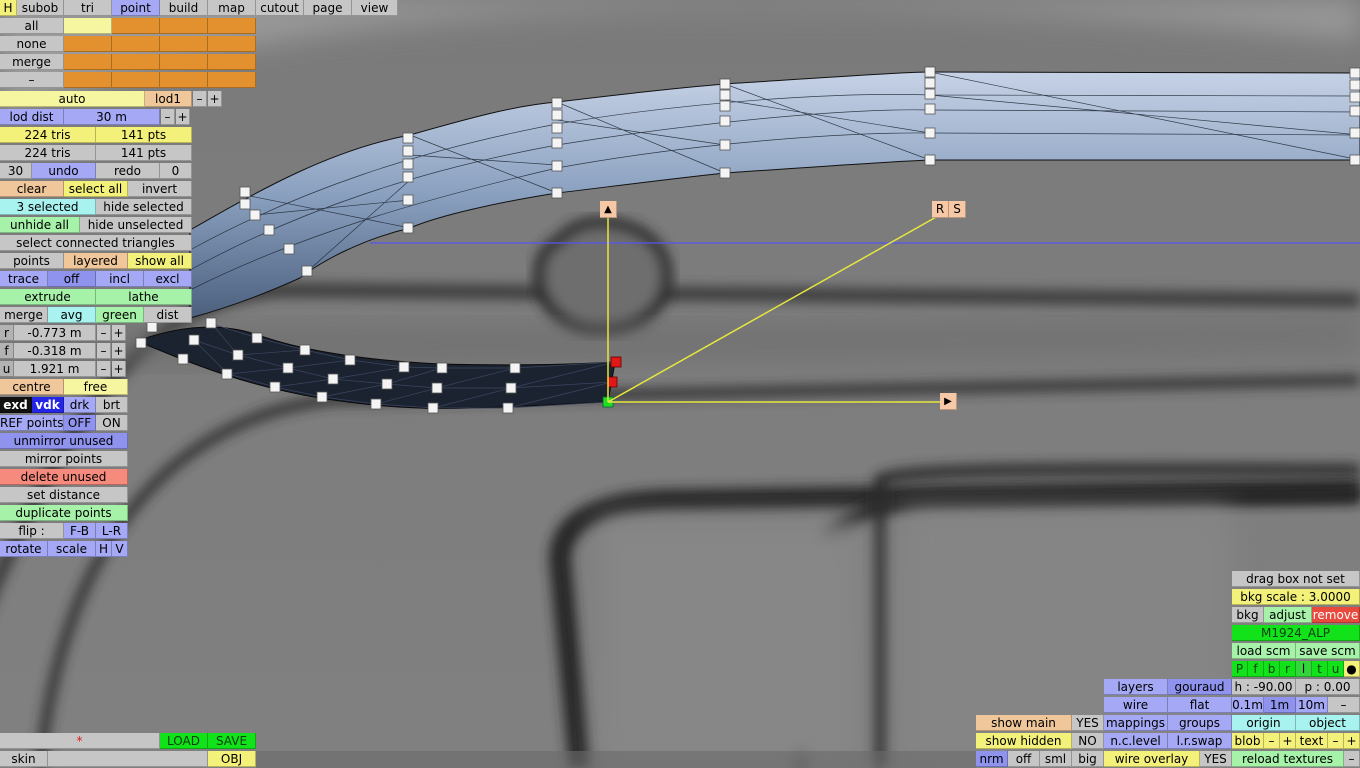  What do you see at coordinates (24, 279) in the screenshot?
I see `trace-button: trace` at bounding box center [24, 279].